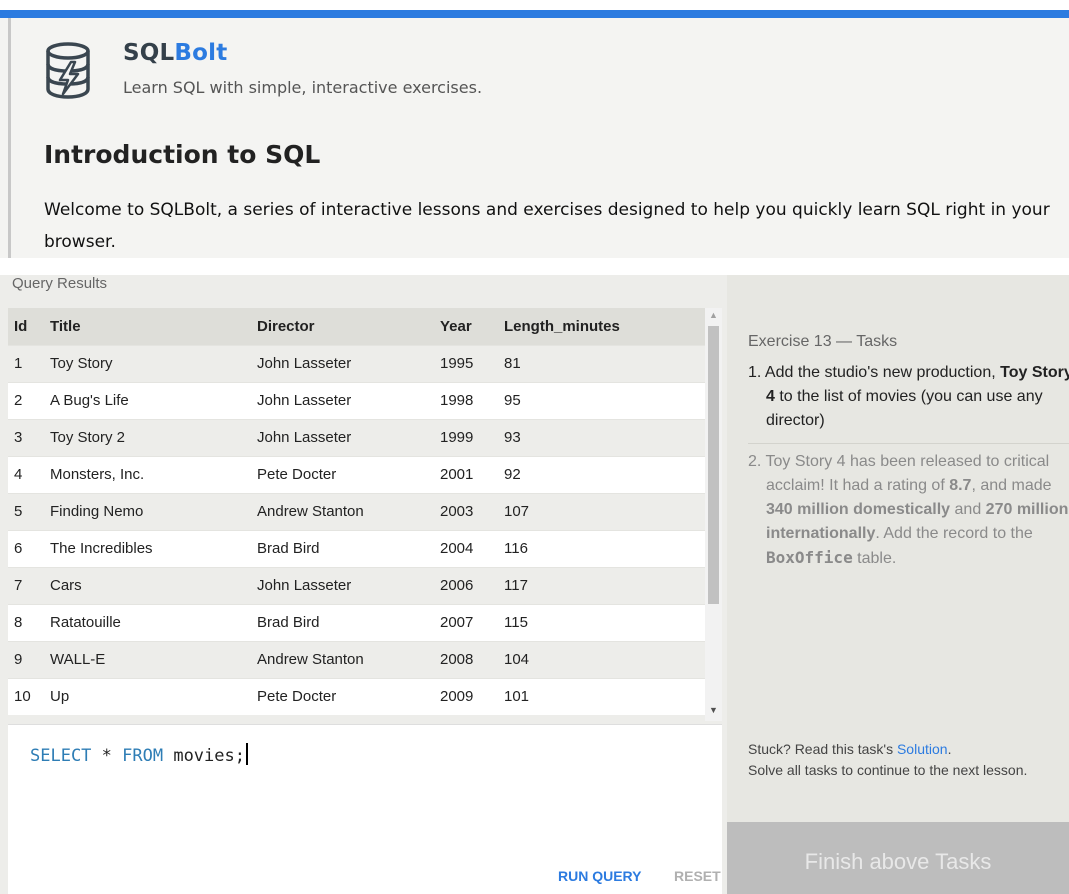  Describe the element at coordinates (713, 315) in the screenshot. I see `scroll-up-arrow-icon: ▲` at that location.